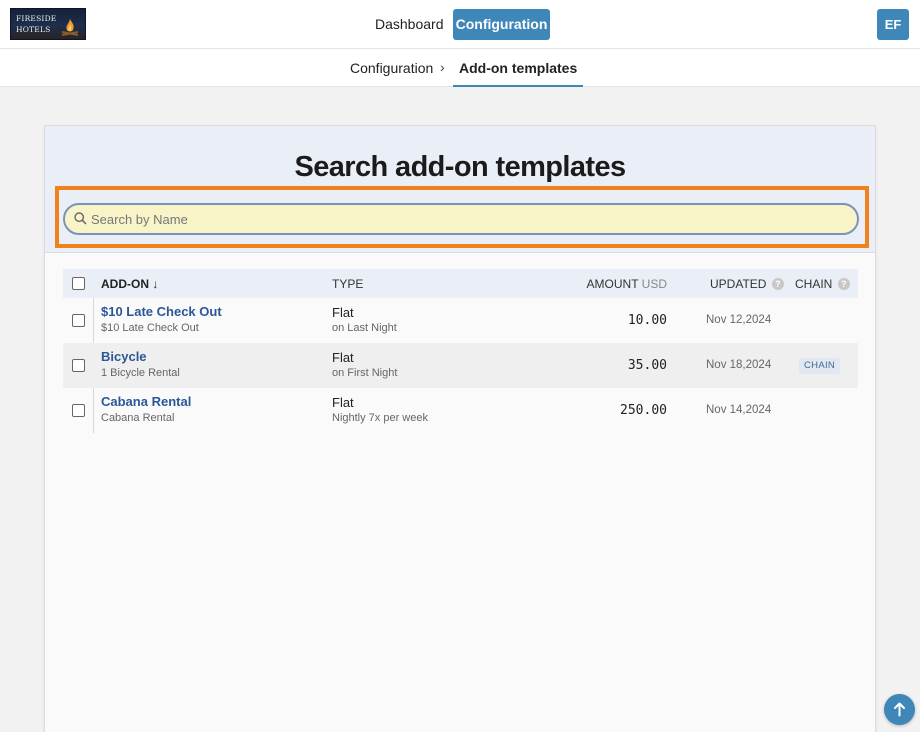 This screenshot has height=732, width=920. Describe the element at coordinates (647, 365) in the screenshot. I see `add-on-amount: 35.00` at that location.